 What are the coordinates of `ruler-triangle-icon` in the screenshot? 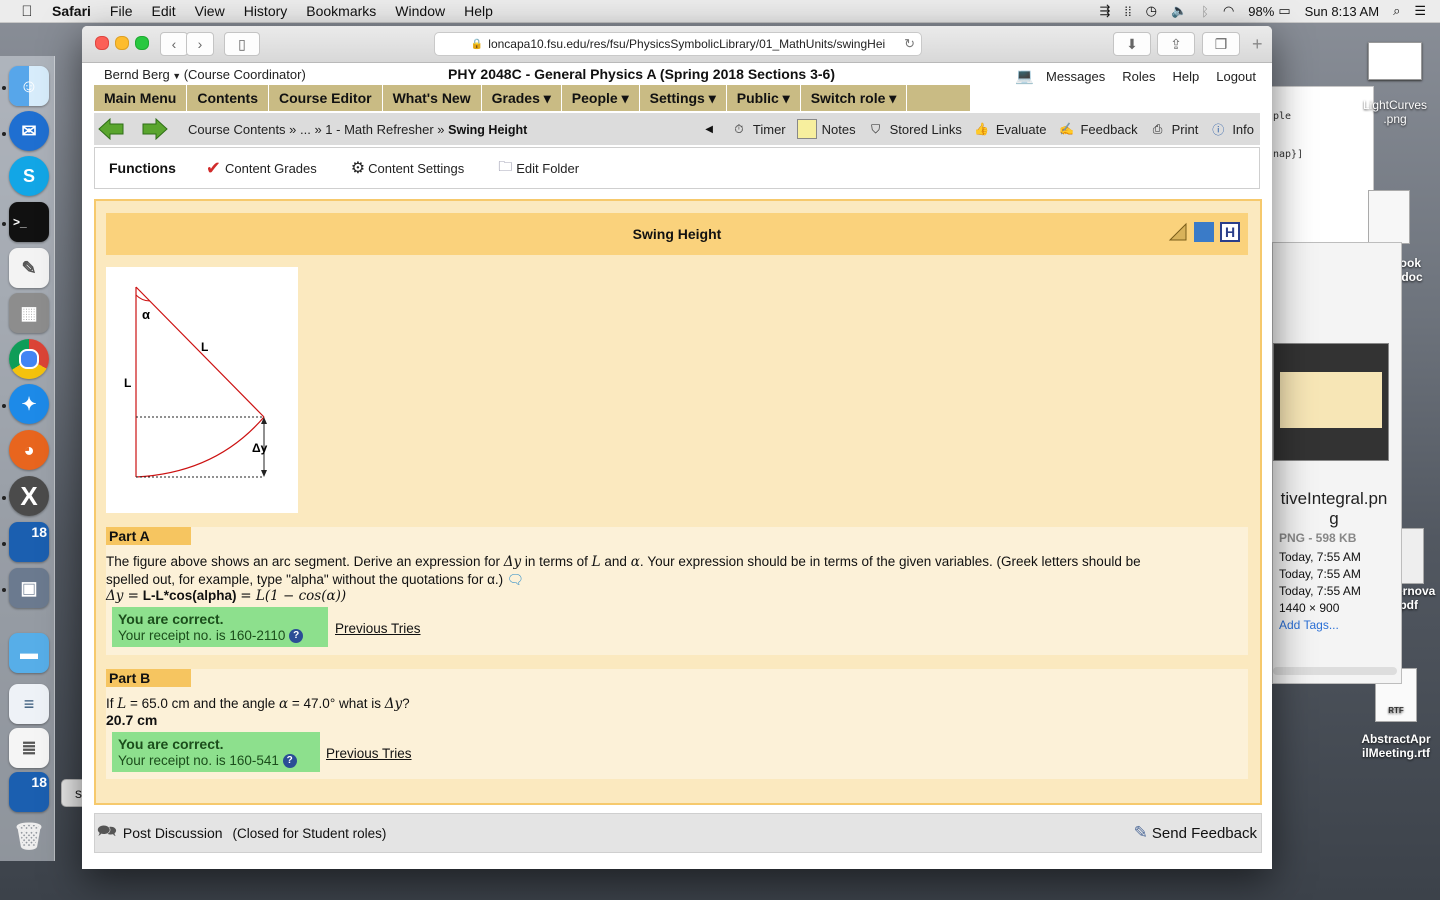 It's located at (1178, 232).